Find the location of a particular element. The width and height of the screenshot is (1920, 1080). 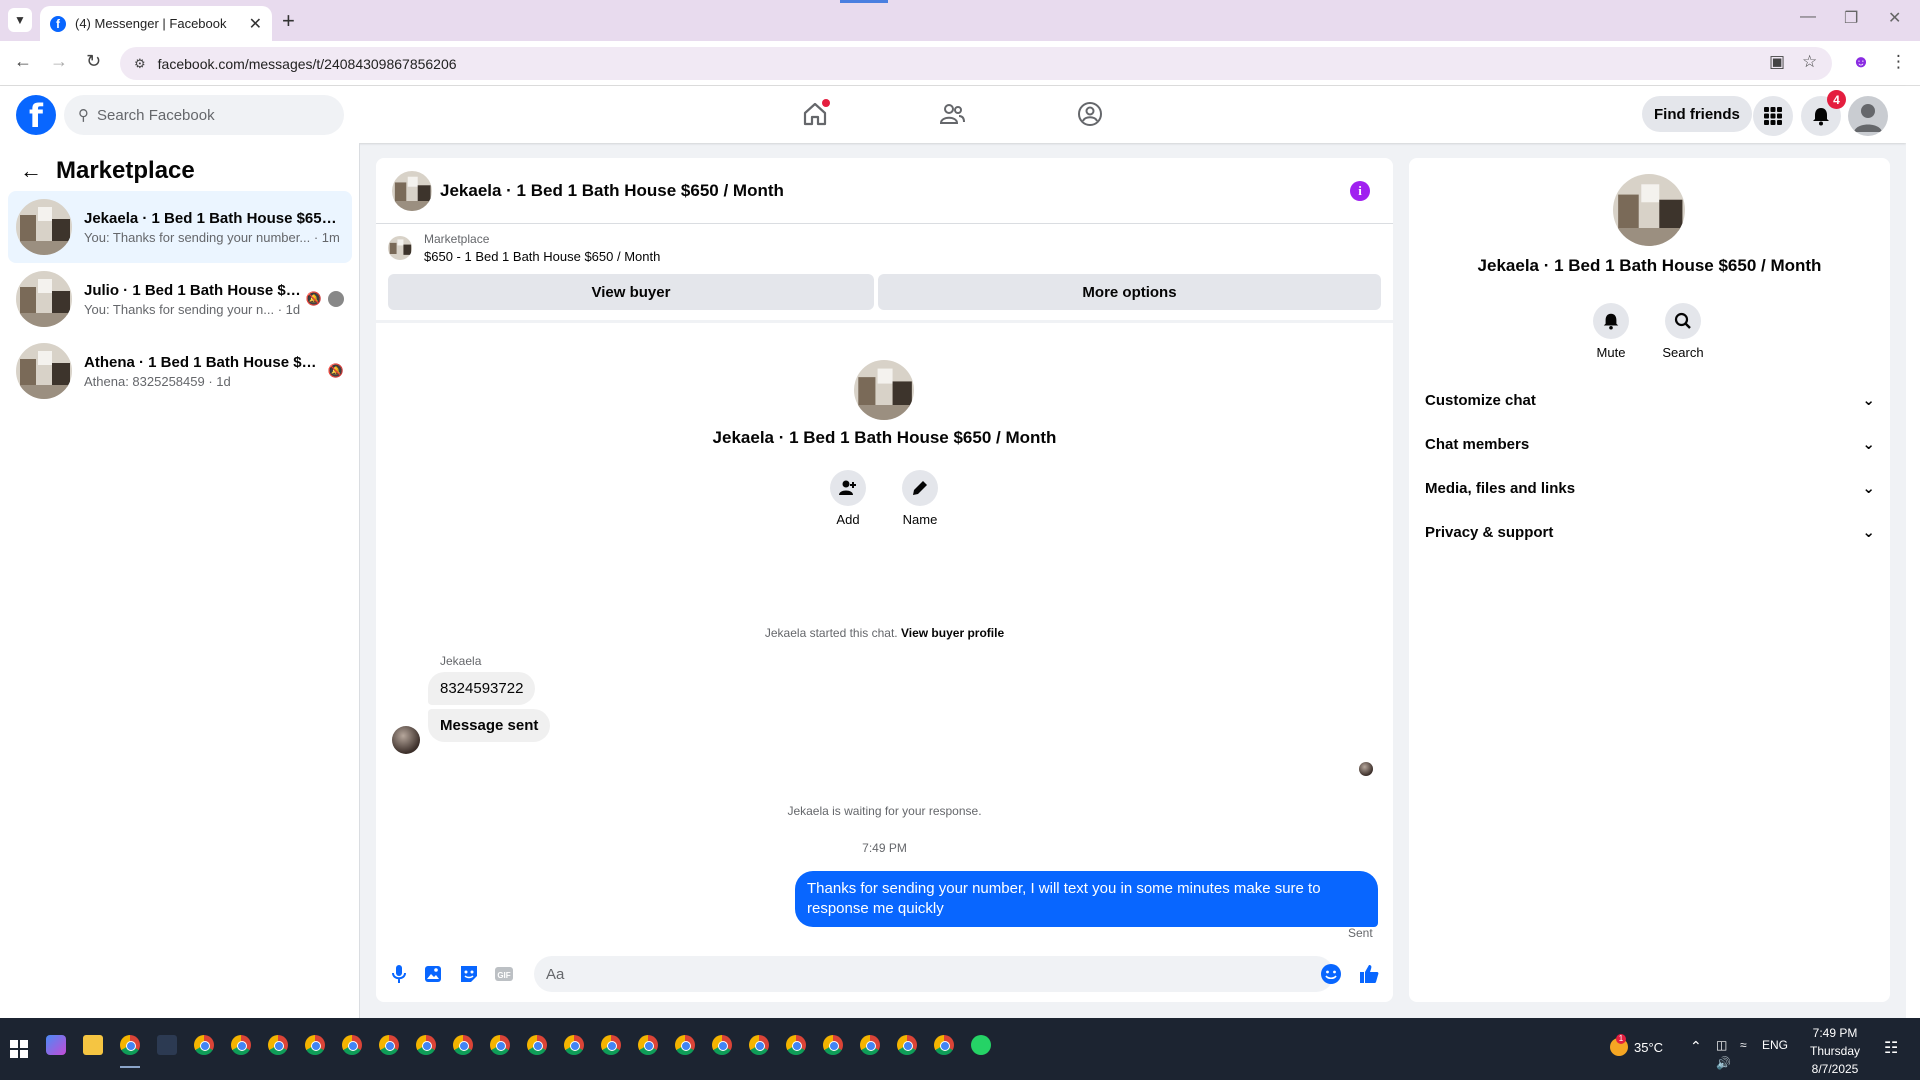

clock-time: 7:49 PM is located at coordinates (1835, 1033).